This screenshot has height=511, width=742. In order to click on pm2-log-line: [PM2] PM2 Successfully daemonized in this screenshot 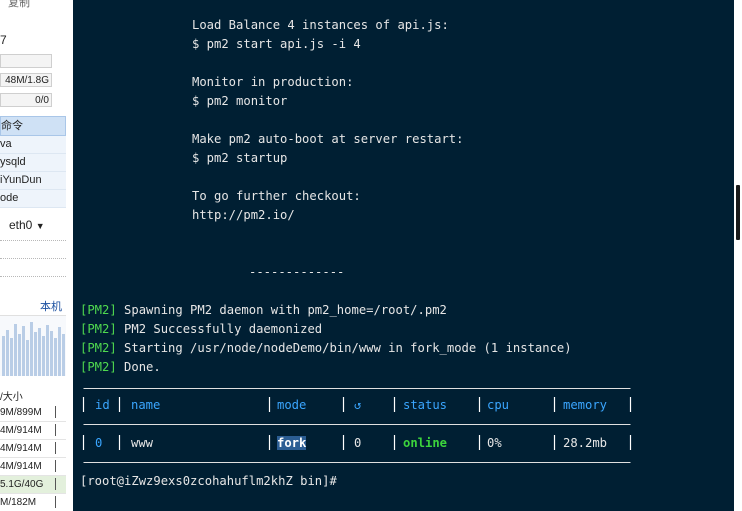, I will do `click(201, 329)`.